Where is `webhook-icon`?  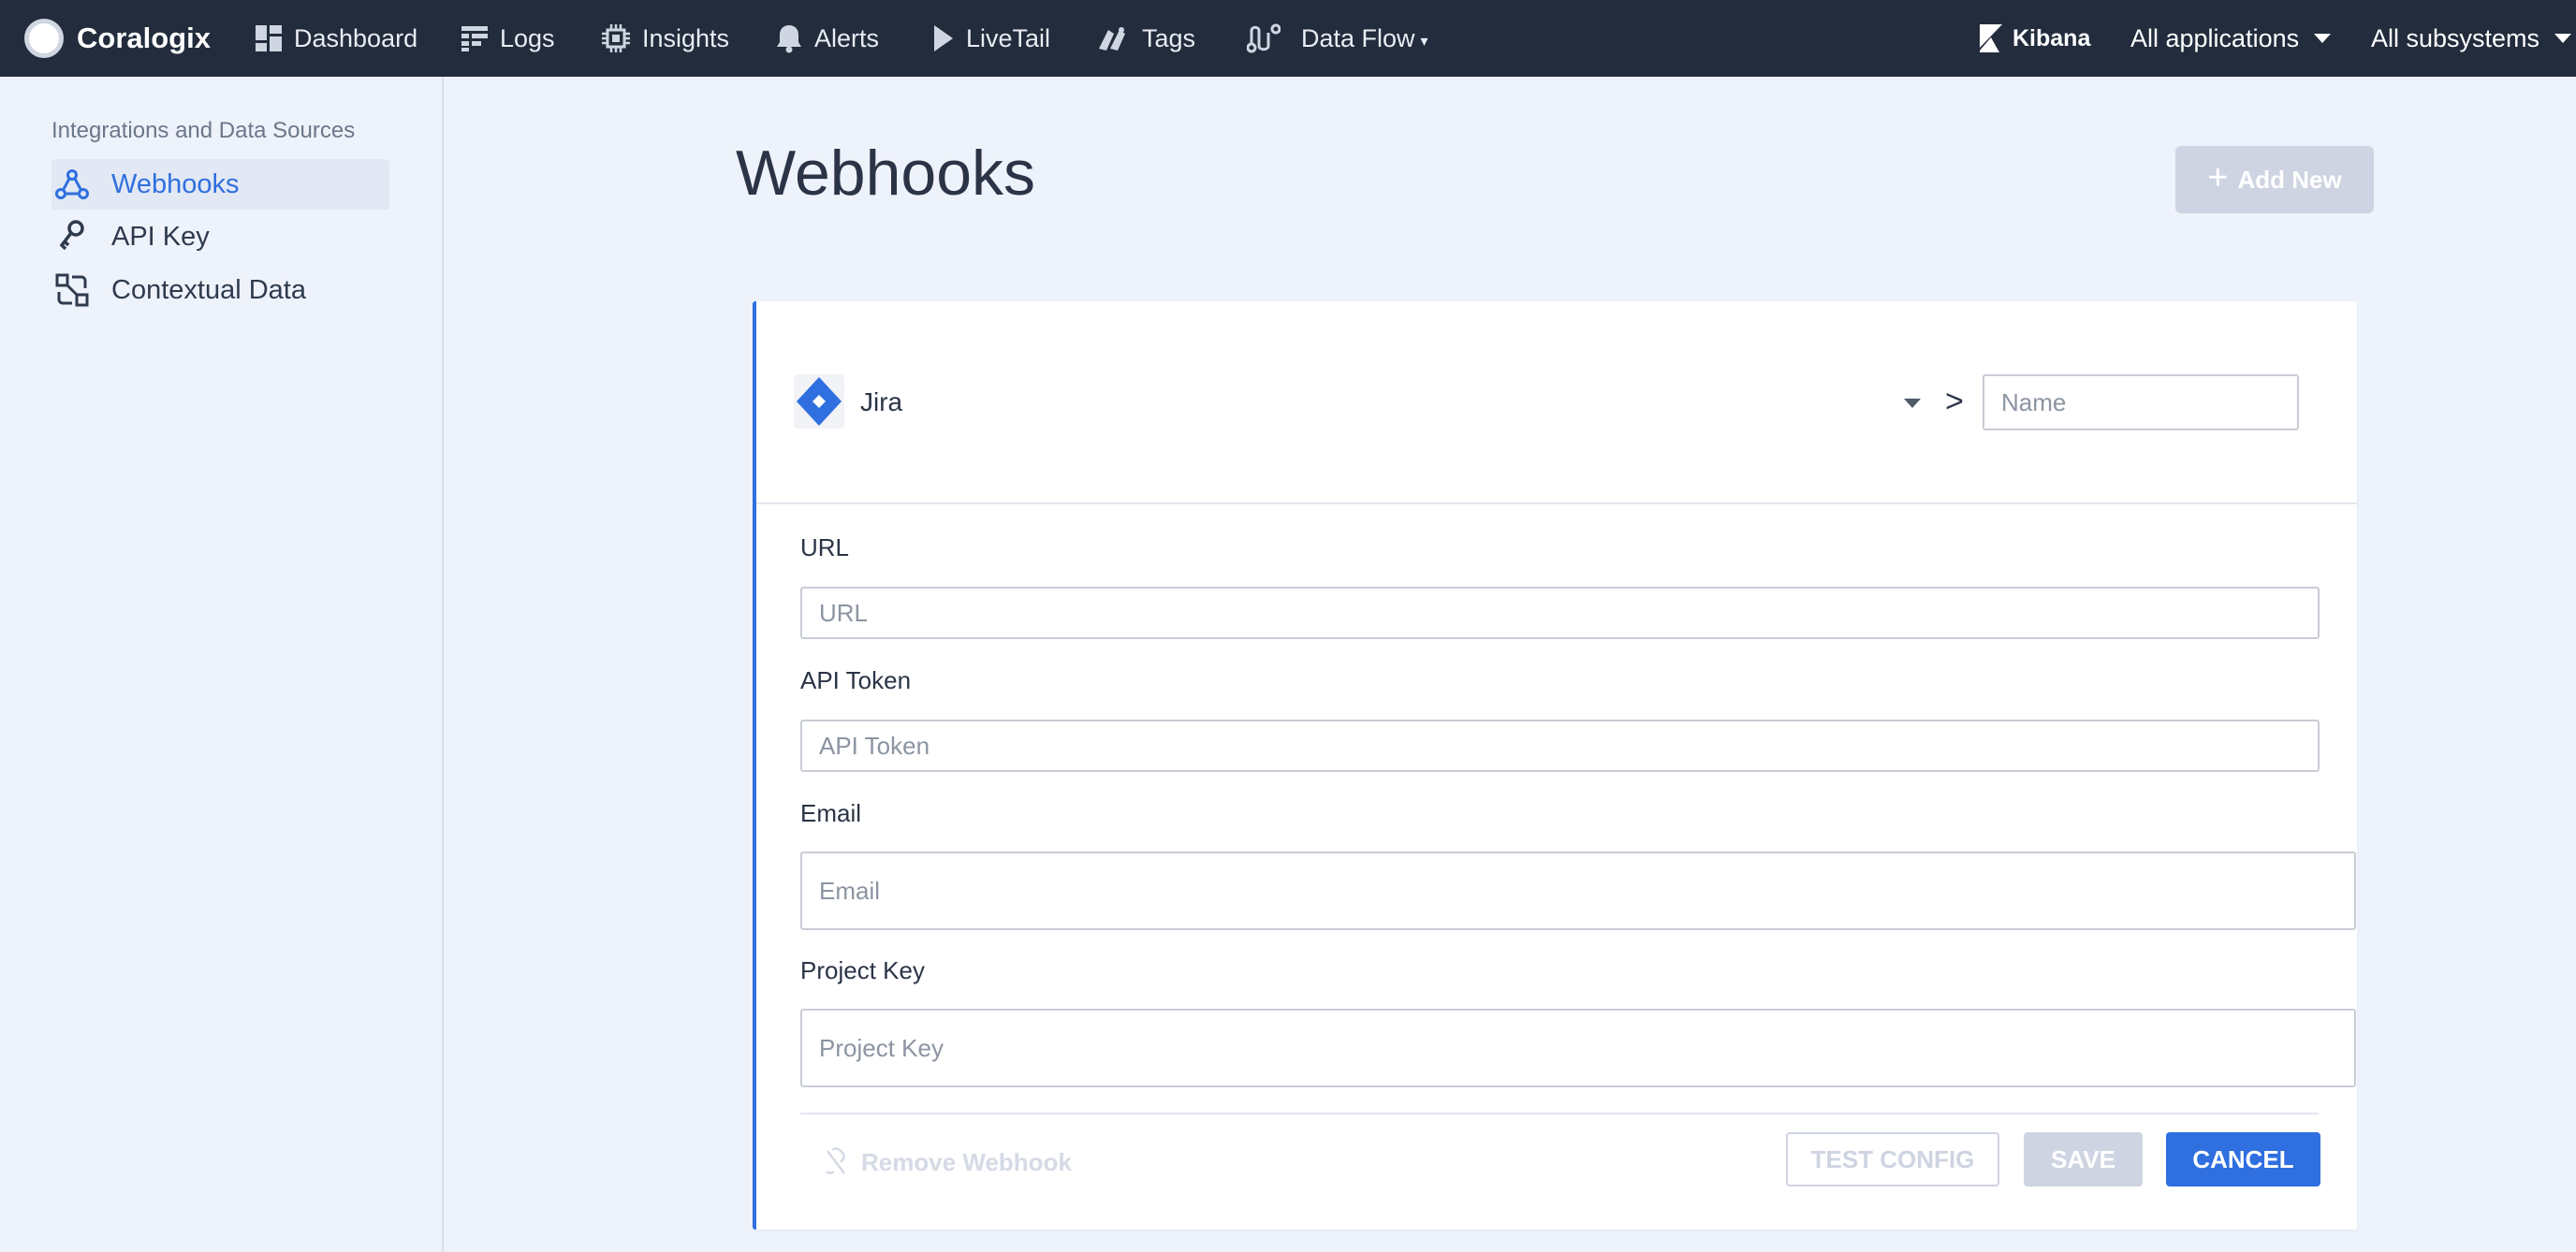
webhook-icon is located at coordinates (72, 184).